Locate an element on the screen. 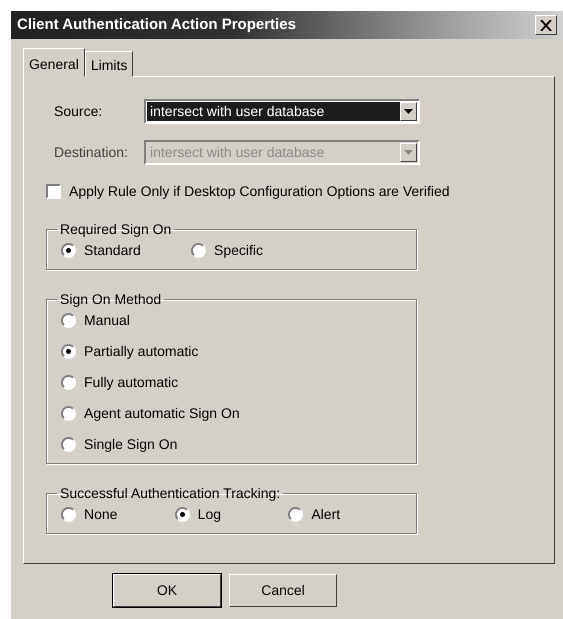 This screenshot has height=619, width=563. group-title: Required Sign On is located at coordinates (115, 229).